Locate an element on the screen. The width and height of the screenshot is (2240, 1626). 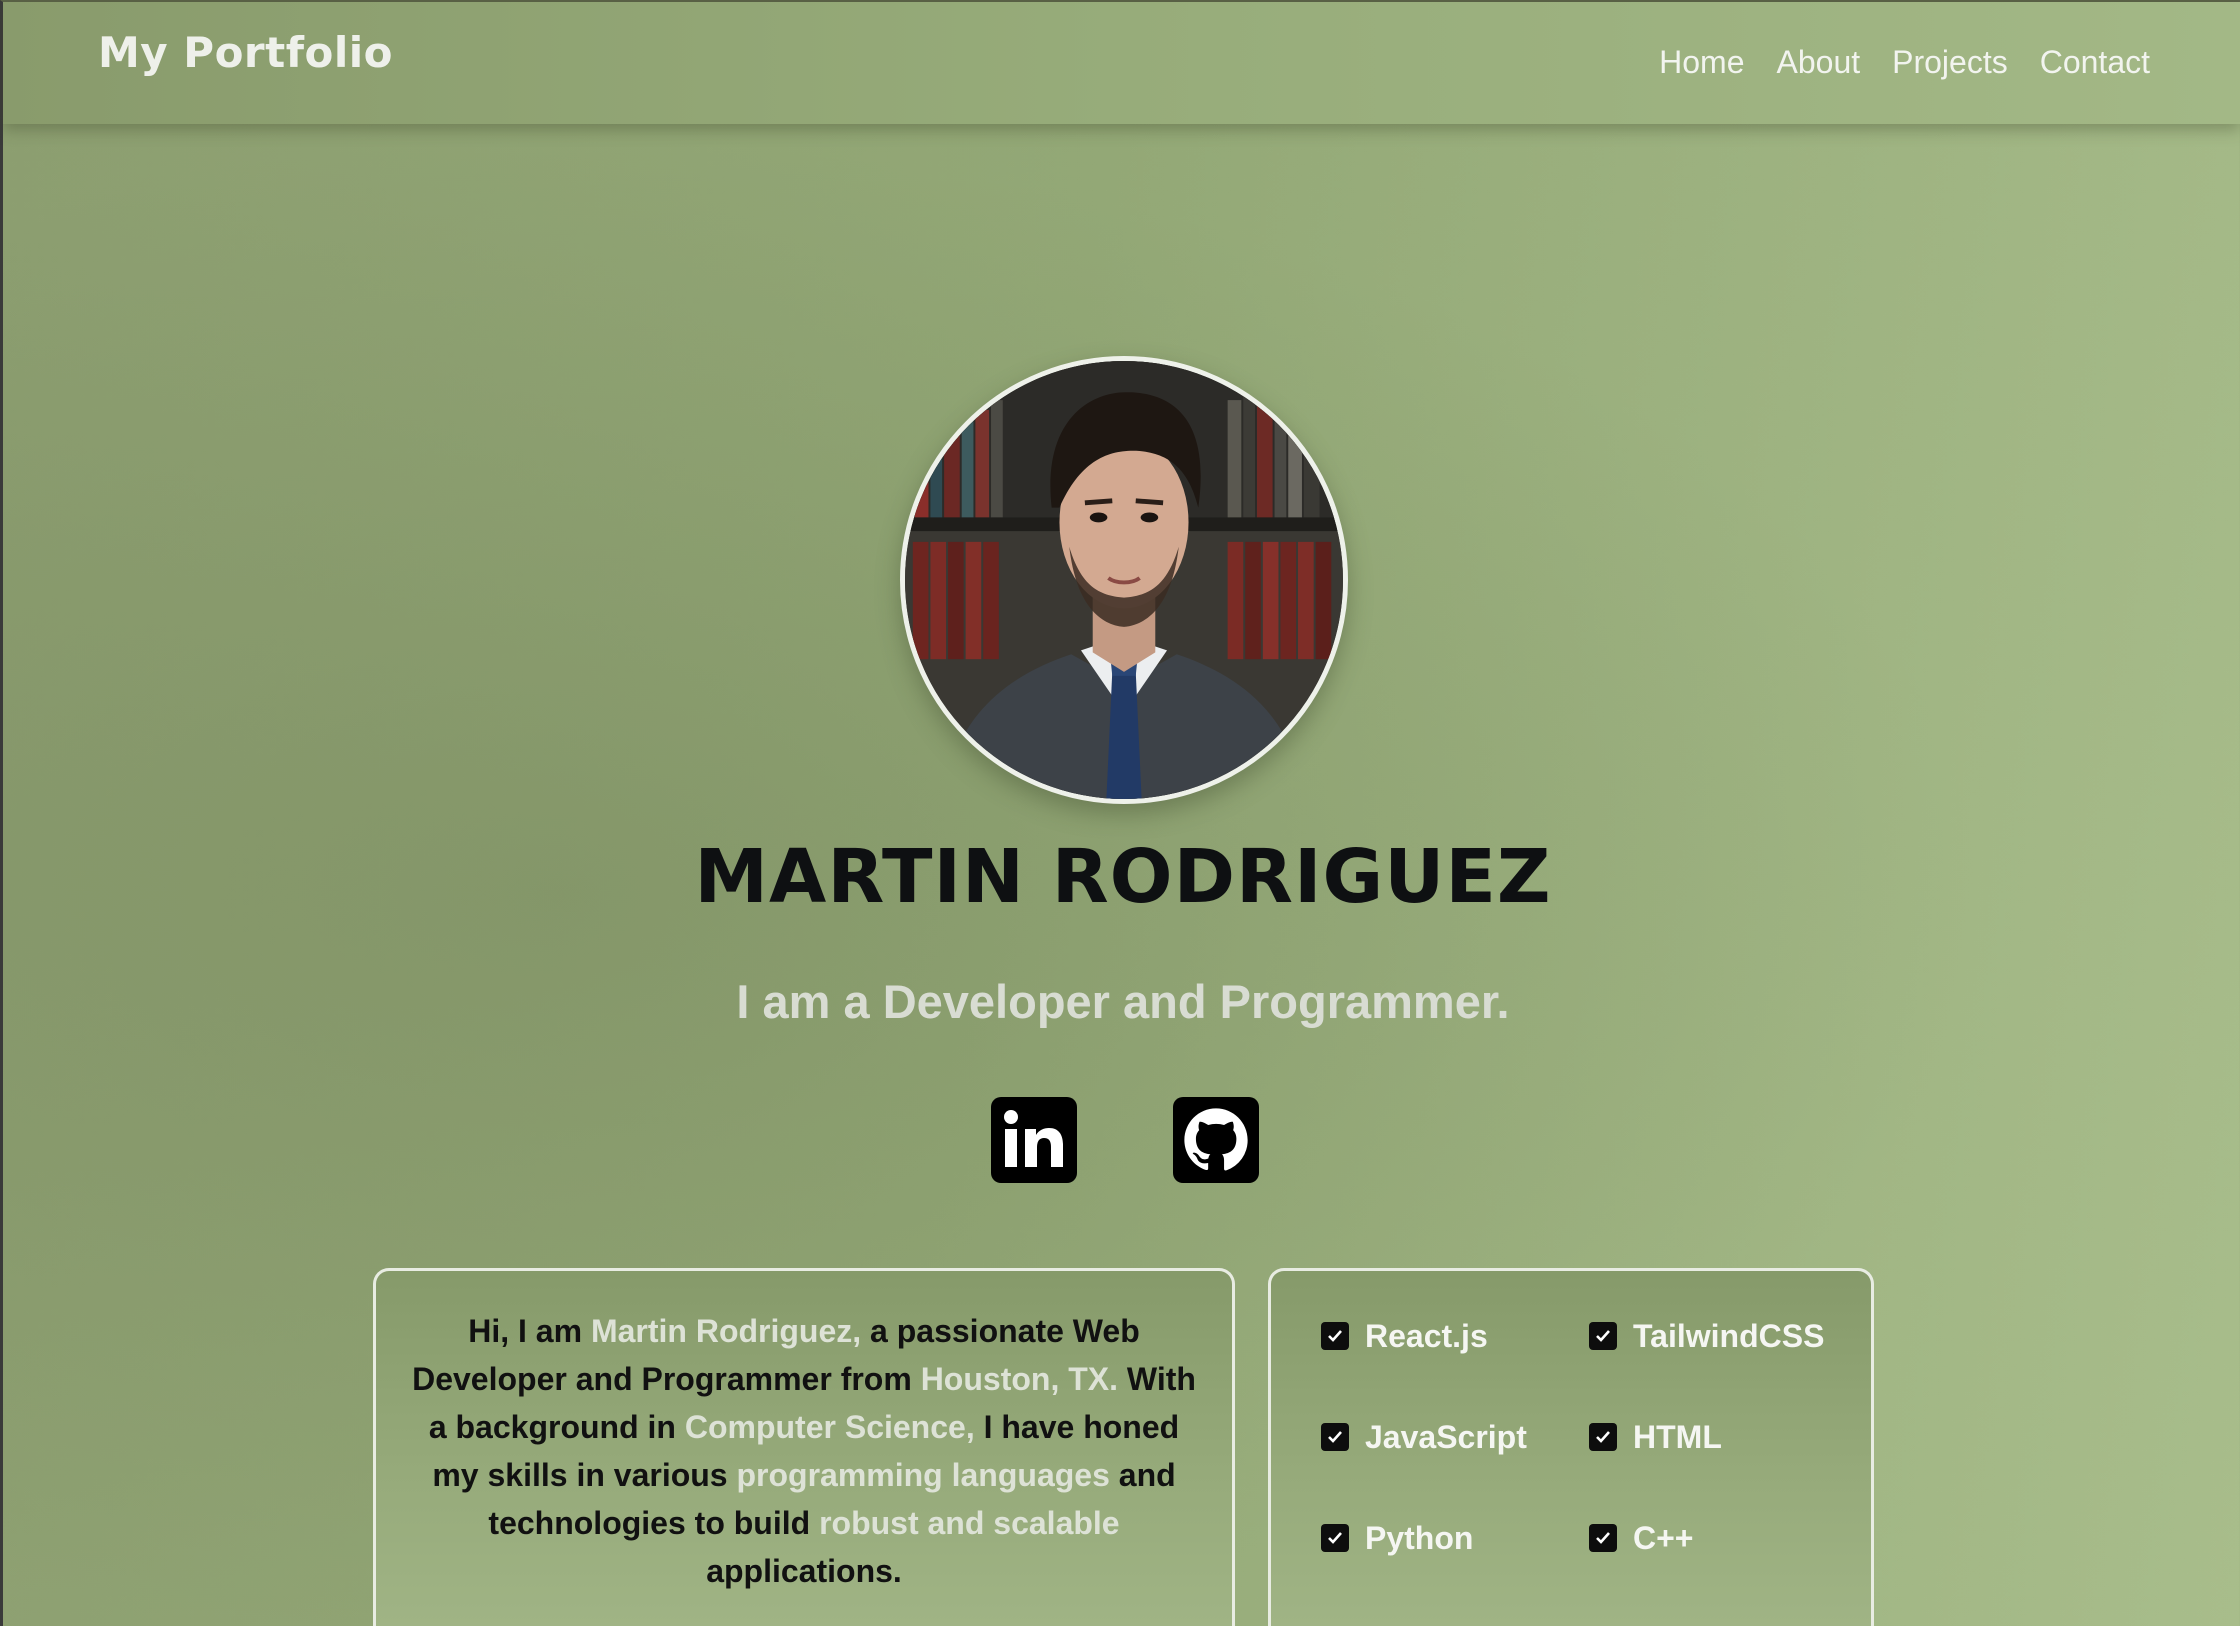
nav-link-about: About is located at coordinates (1819, 62).